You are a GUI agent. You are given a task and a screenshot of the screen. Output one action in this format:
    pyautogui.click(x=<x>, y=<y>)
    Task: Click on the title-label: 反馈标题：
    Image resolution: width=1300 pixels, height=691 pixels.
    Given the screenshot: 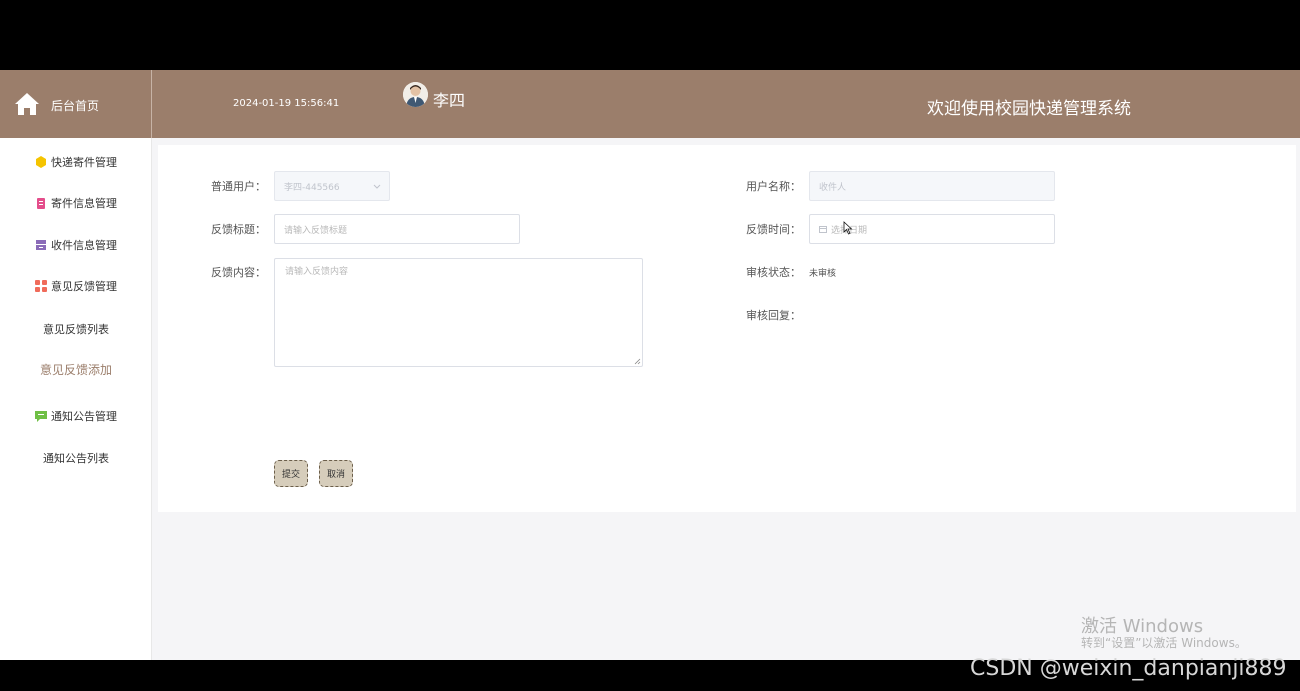 What is the action you would take?
    pyautogui.click(x=238, y=229)
    